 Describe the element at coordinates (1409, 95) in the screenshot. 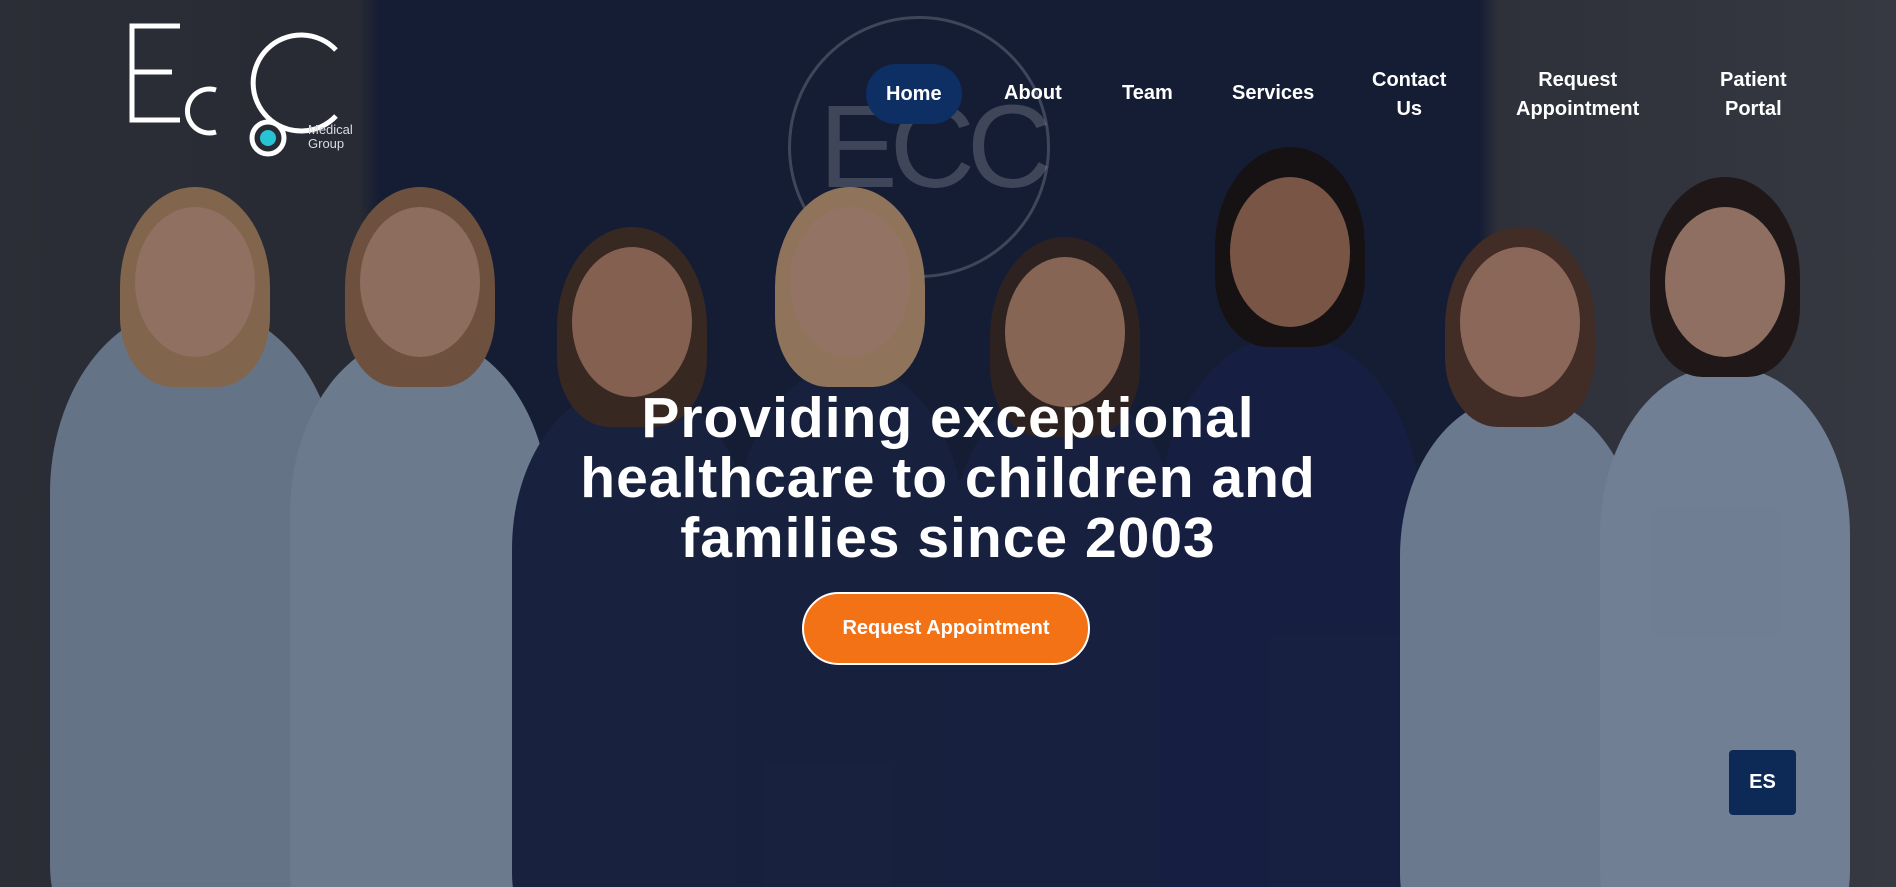

I see `nav-contact-us: Contact Us` at that location.